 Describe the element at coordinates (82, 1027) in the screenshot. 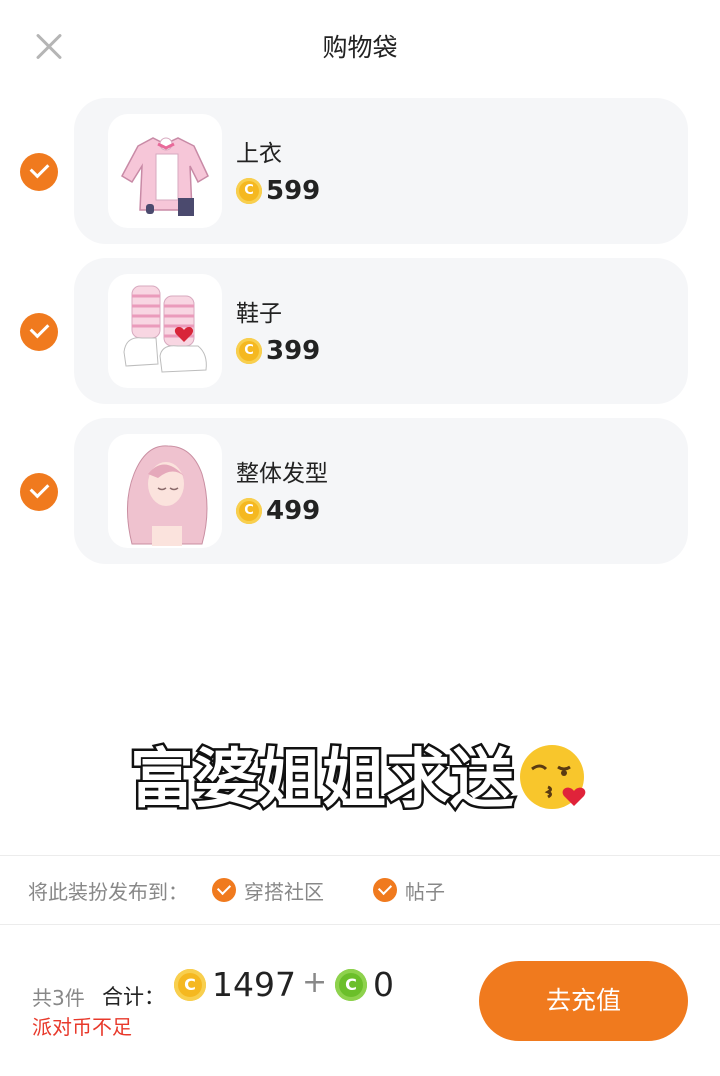

I see `insufficient-coins-warning: 派对币不足` at that location.